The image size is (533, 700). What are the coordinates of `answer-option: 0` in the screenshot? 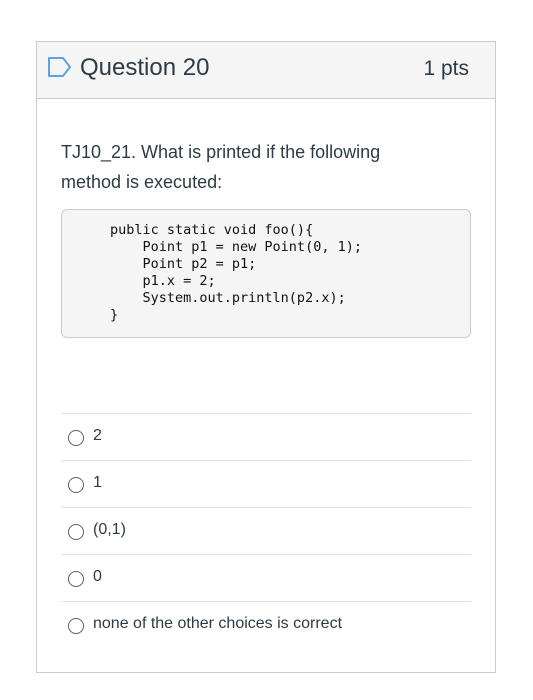 It's located at (266, 577).